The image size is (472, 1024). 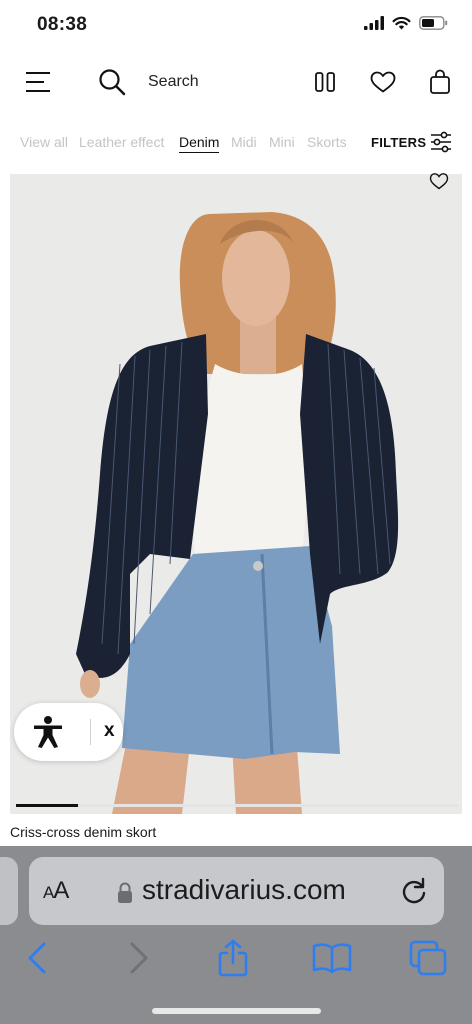 I want to click on menu-icon, so click(x=38, y=82).